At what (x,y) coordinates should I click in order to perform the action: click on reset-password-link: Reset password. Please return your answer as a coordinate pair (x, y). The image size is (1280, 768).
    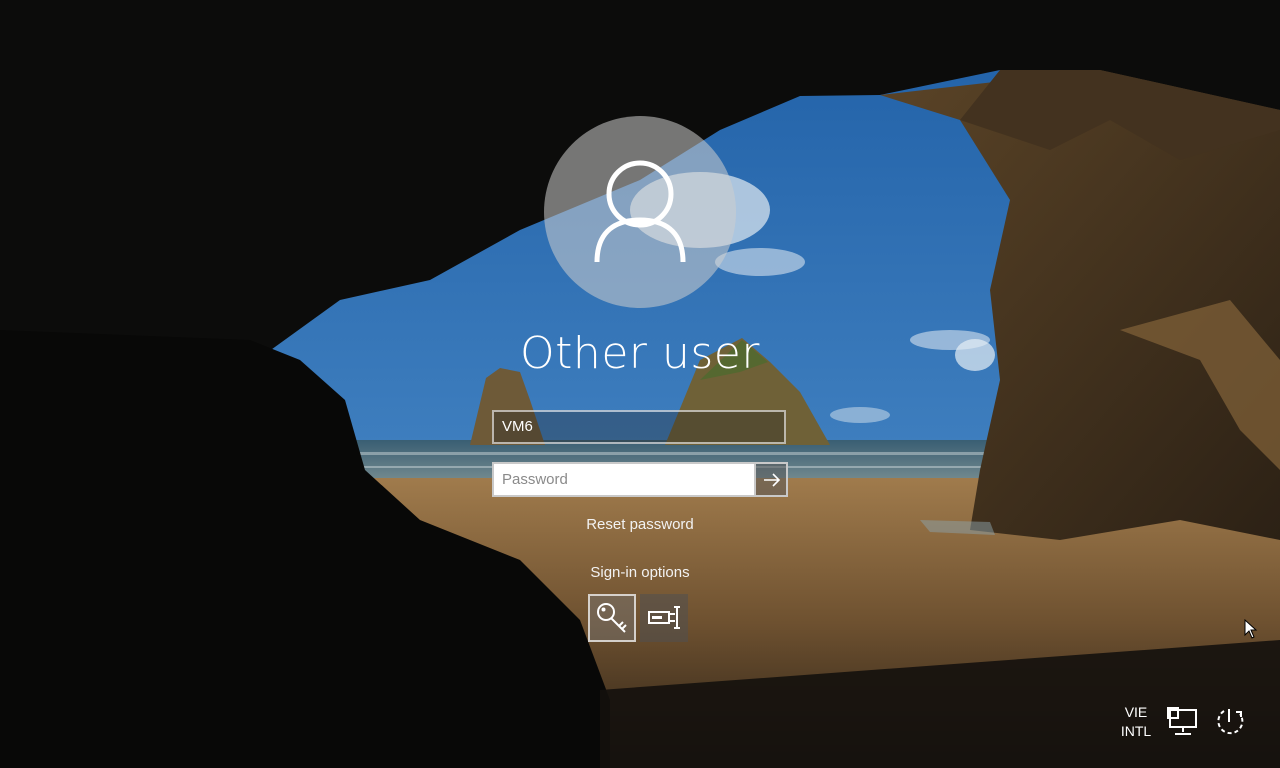
    Looking at the image, I should click on (640, 525).